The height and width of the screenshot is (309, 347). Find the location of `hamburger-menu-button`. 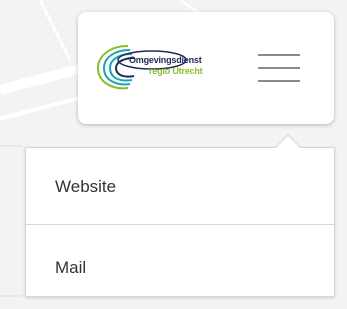

hamburger-menu-button is located at coordinates (278, 68).